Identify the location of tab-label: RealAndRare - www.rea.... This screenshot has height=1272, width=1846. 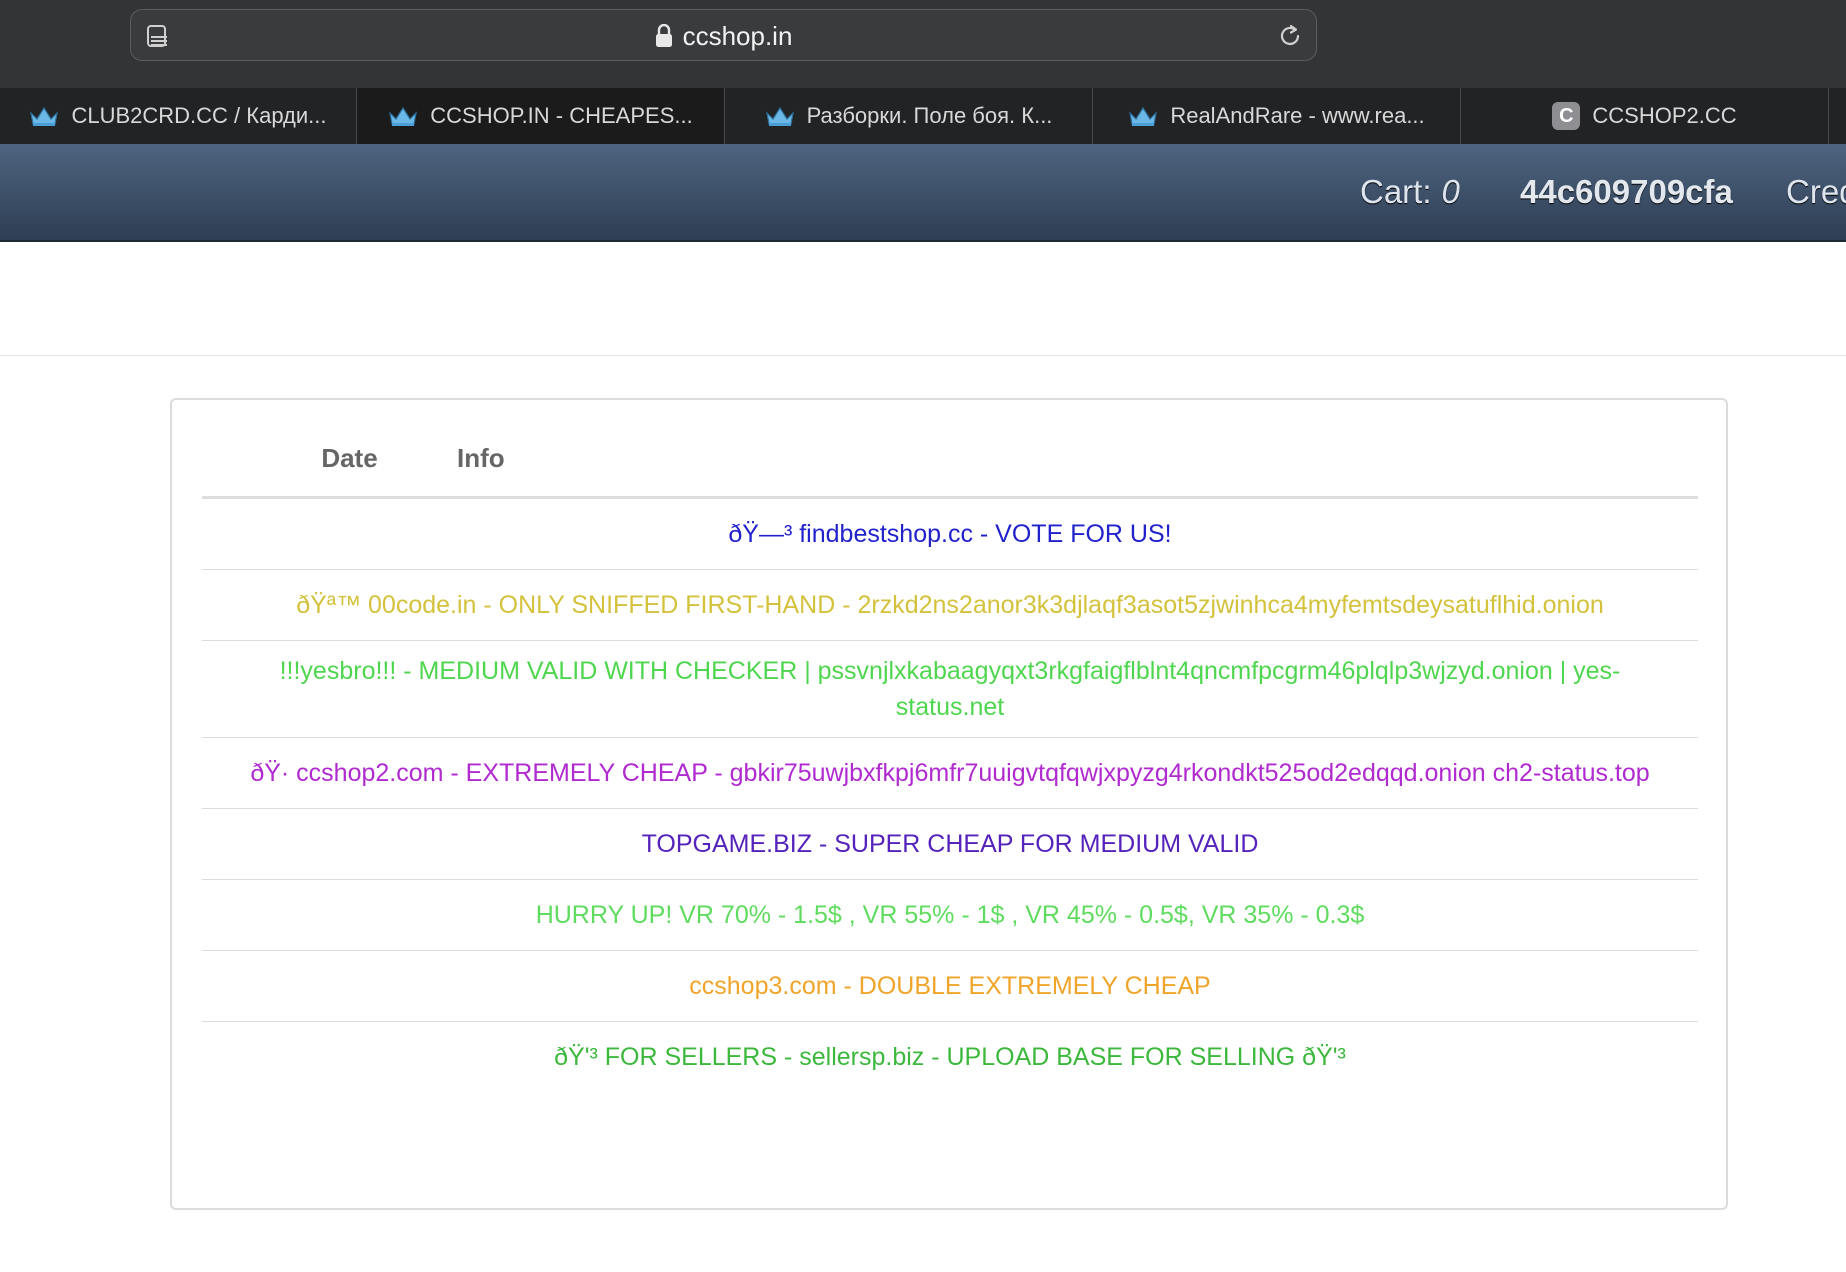
(1297, 115).